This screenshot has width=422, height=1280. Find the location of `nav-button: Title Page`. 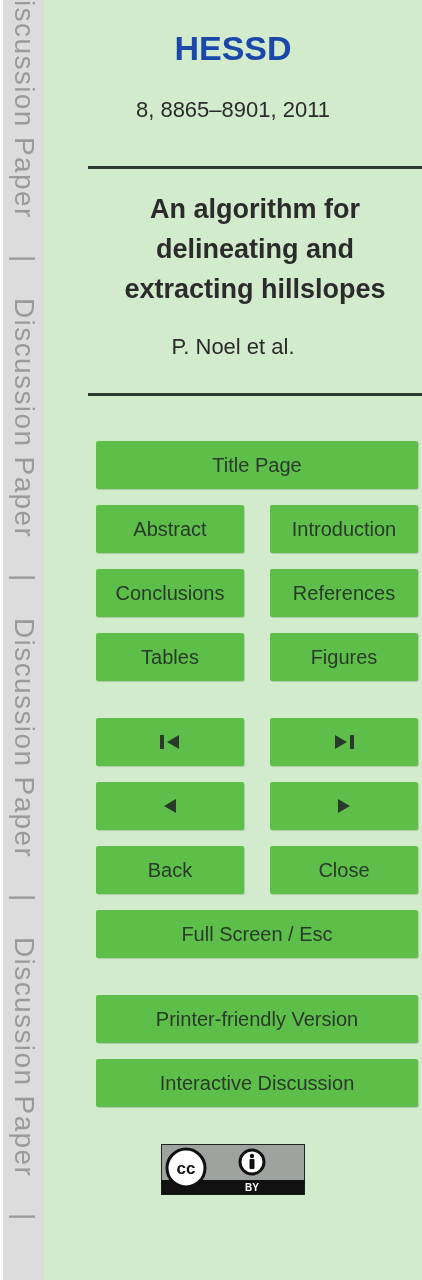

nav-button: Title Page is located at coordinates (257, 465).